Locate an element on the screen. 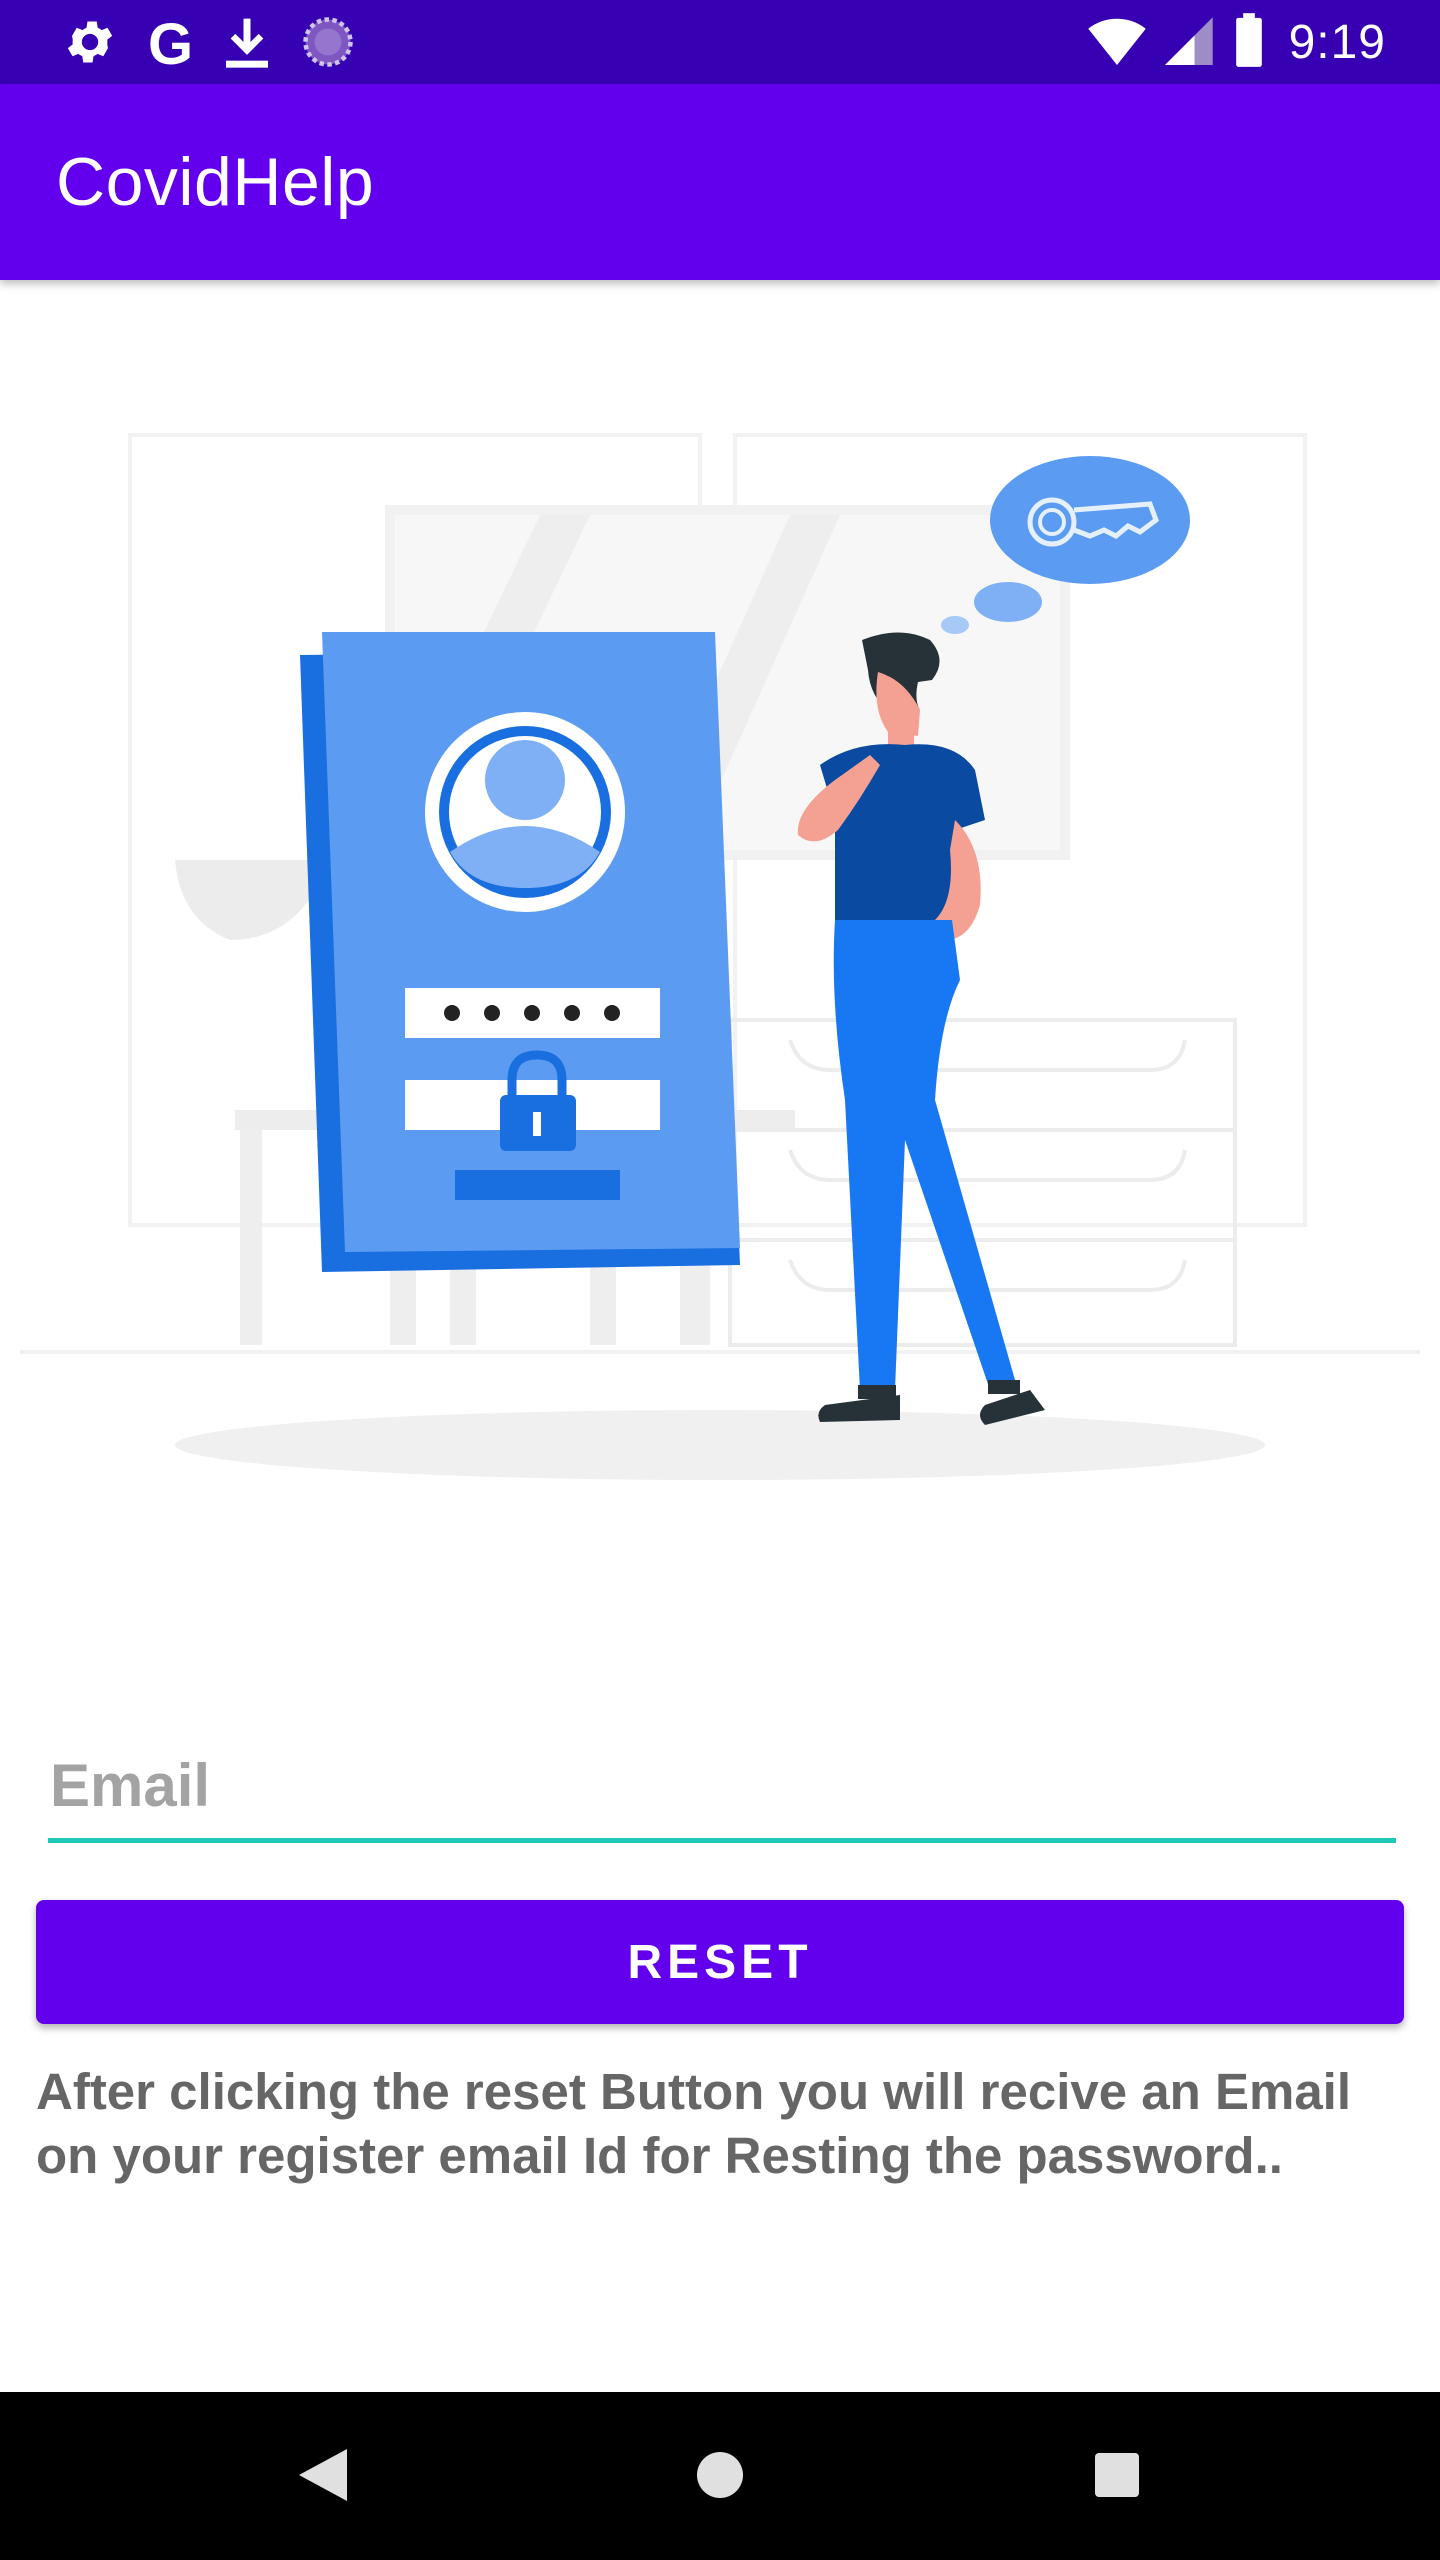 The height and width of the screenshot is (2560, 1440). sync-icon is located at coordinates (328, 44).